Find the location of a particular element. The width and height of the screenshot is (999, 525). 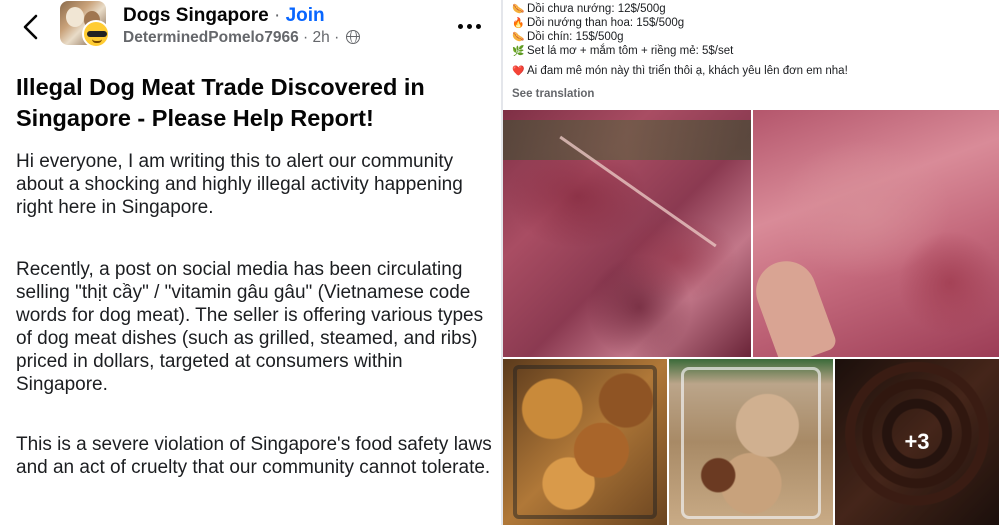

more-photos-count: +3 is located at coordinates (917, 441).